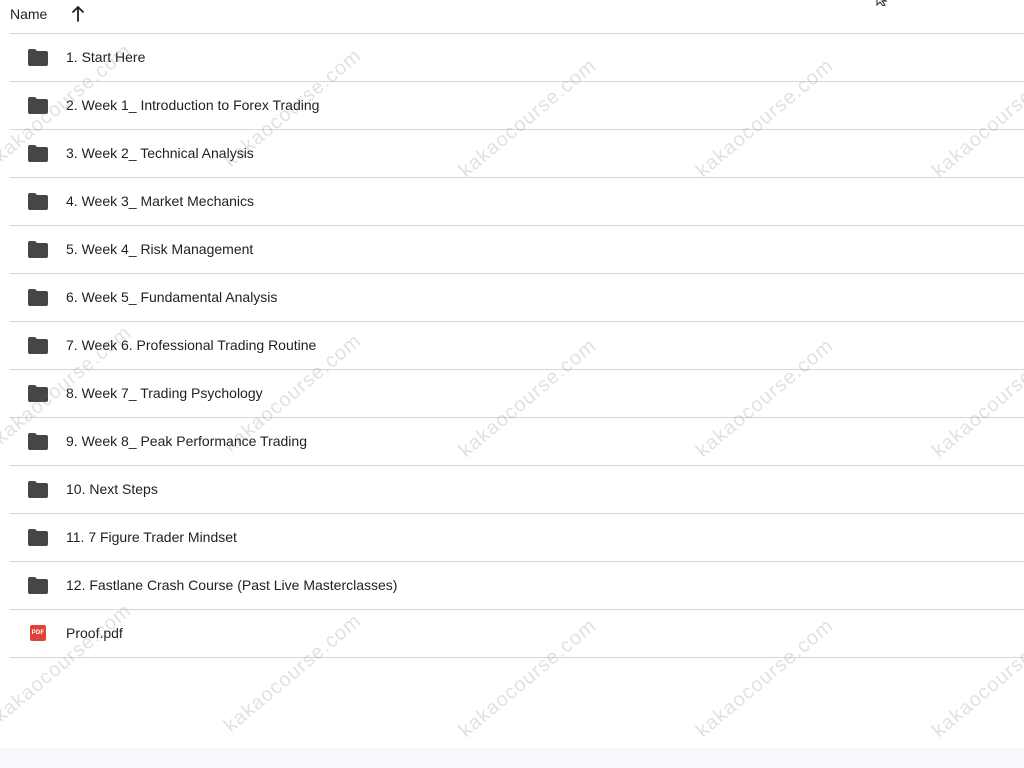 This screenshot has width=1024, height=768. I want to click on item-name: 8. Week 7_ Trading Psychology, so click(164, 393).